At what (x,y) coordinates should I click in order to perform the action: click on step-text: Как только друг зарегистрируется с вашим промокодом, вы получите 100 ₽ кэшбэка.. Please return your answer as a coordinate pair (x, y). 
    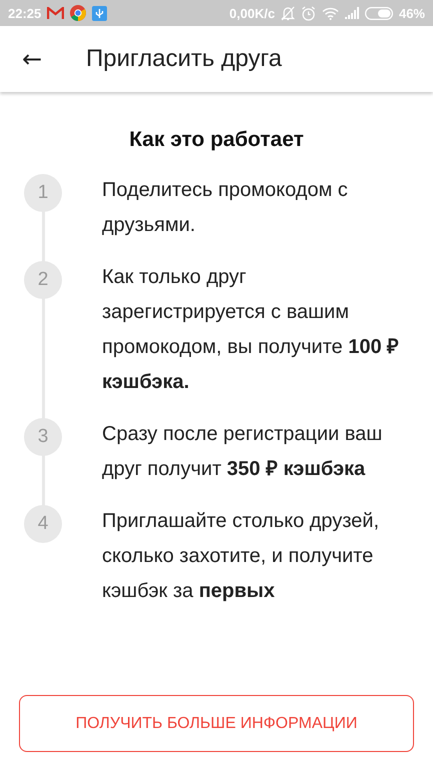
    Looking at the image, I should click on (251, 330).